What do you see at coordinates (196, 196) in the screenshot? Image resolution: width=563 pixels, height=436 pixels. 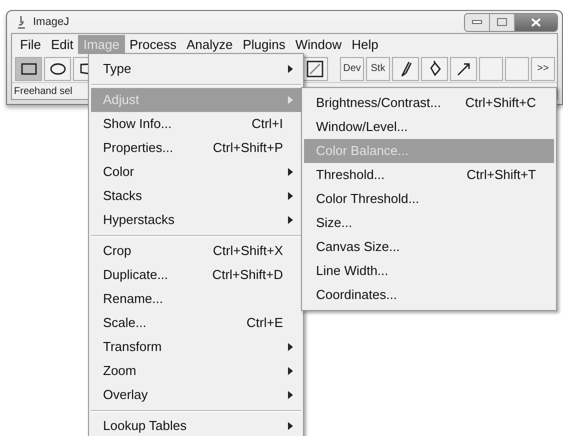 I see `menu-item: Stacks` at bounding box center [196, 196].